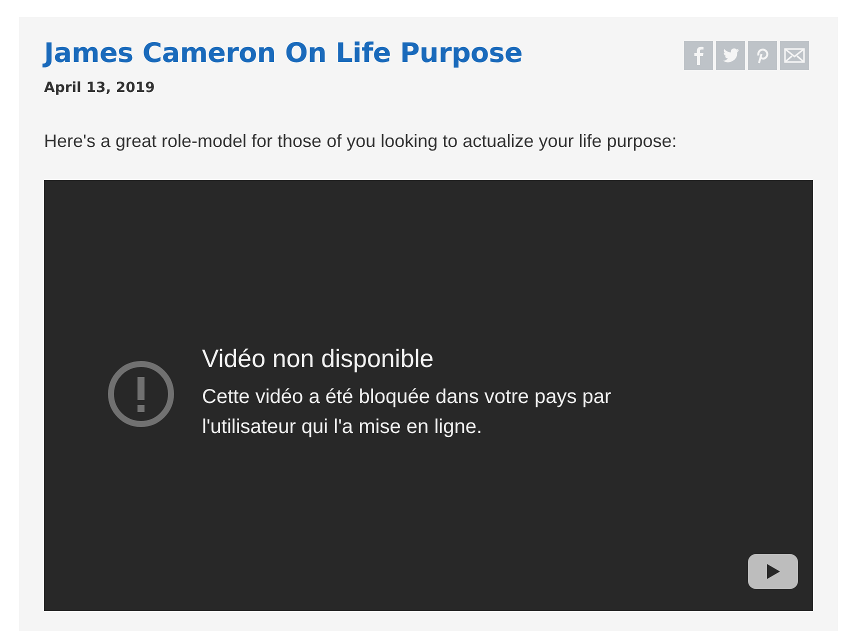  I want to click on play-logo-icon, so click(773, 571).